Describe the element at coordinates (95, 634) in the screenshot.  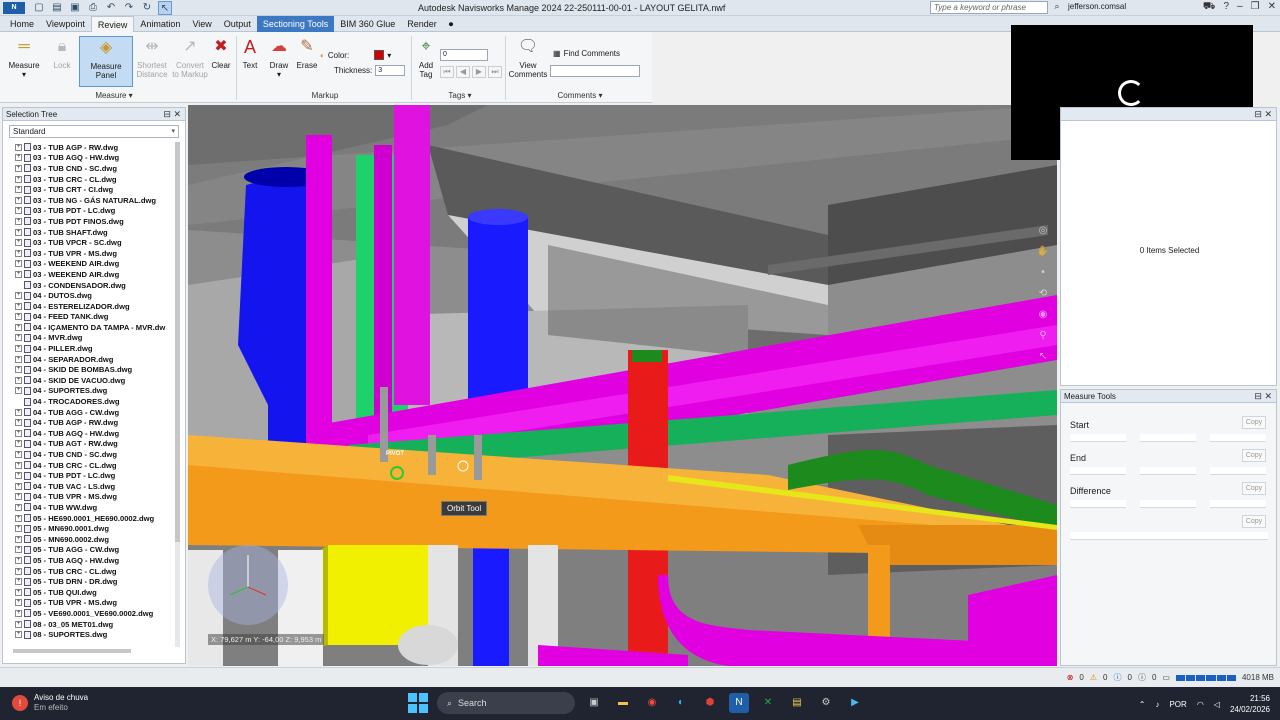
I see `tree-item: +08 - SUPORTES.dwg` at that location.